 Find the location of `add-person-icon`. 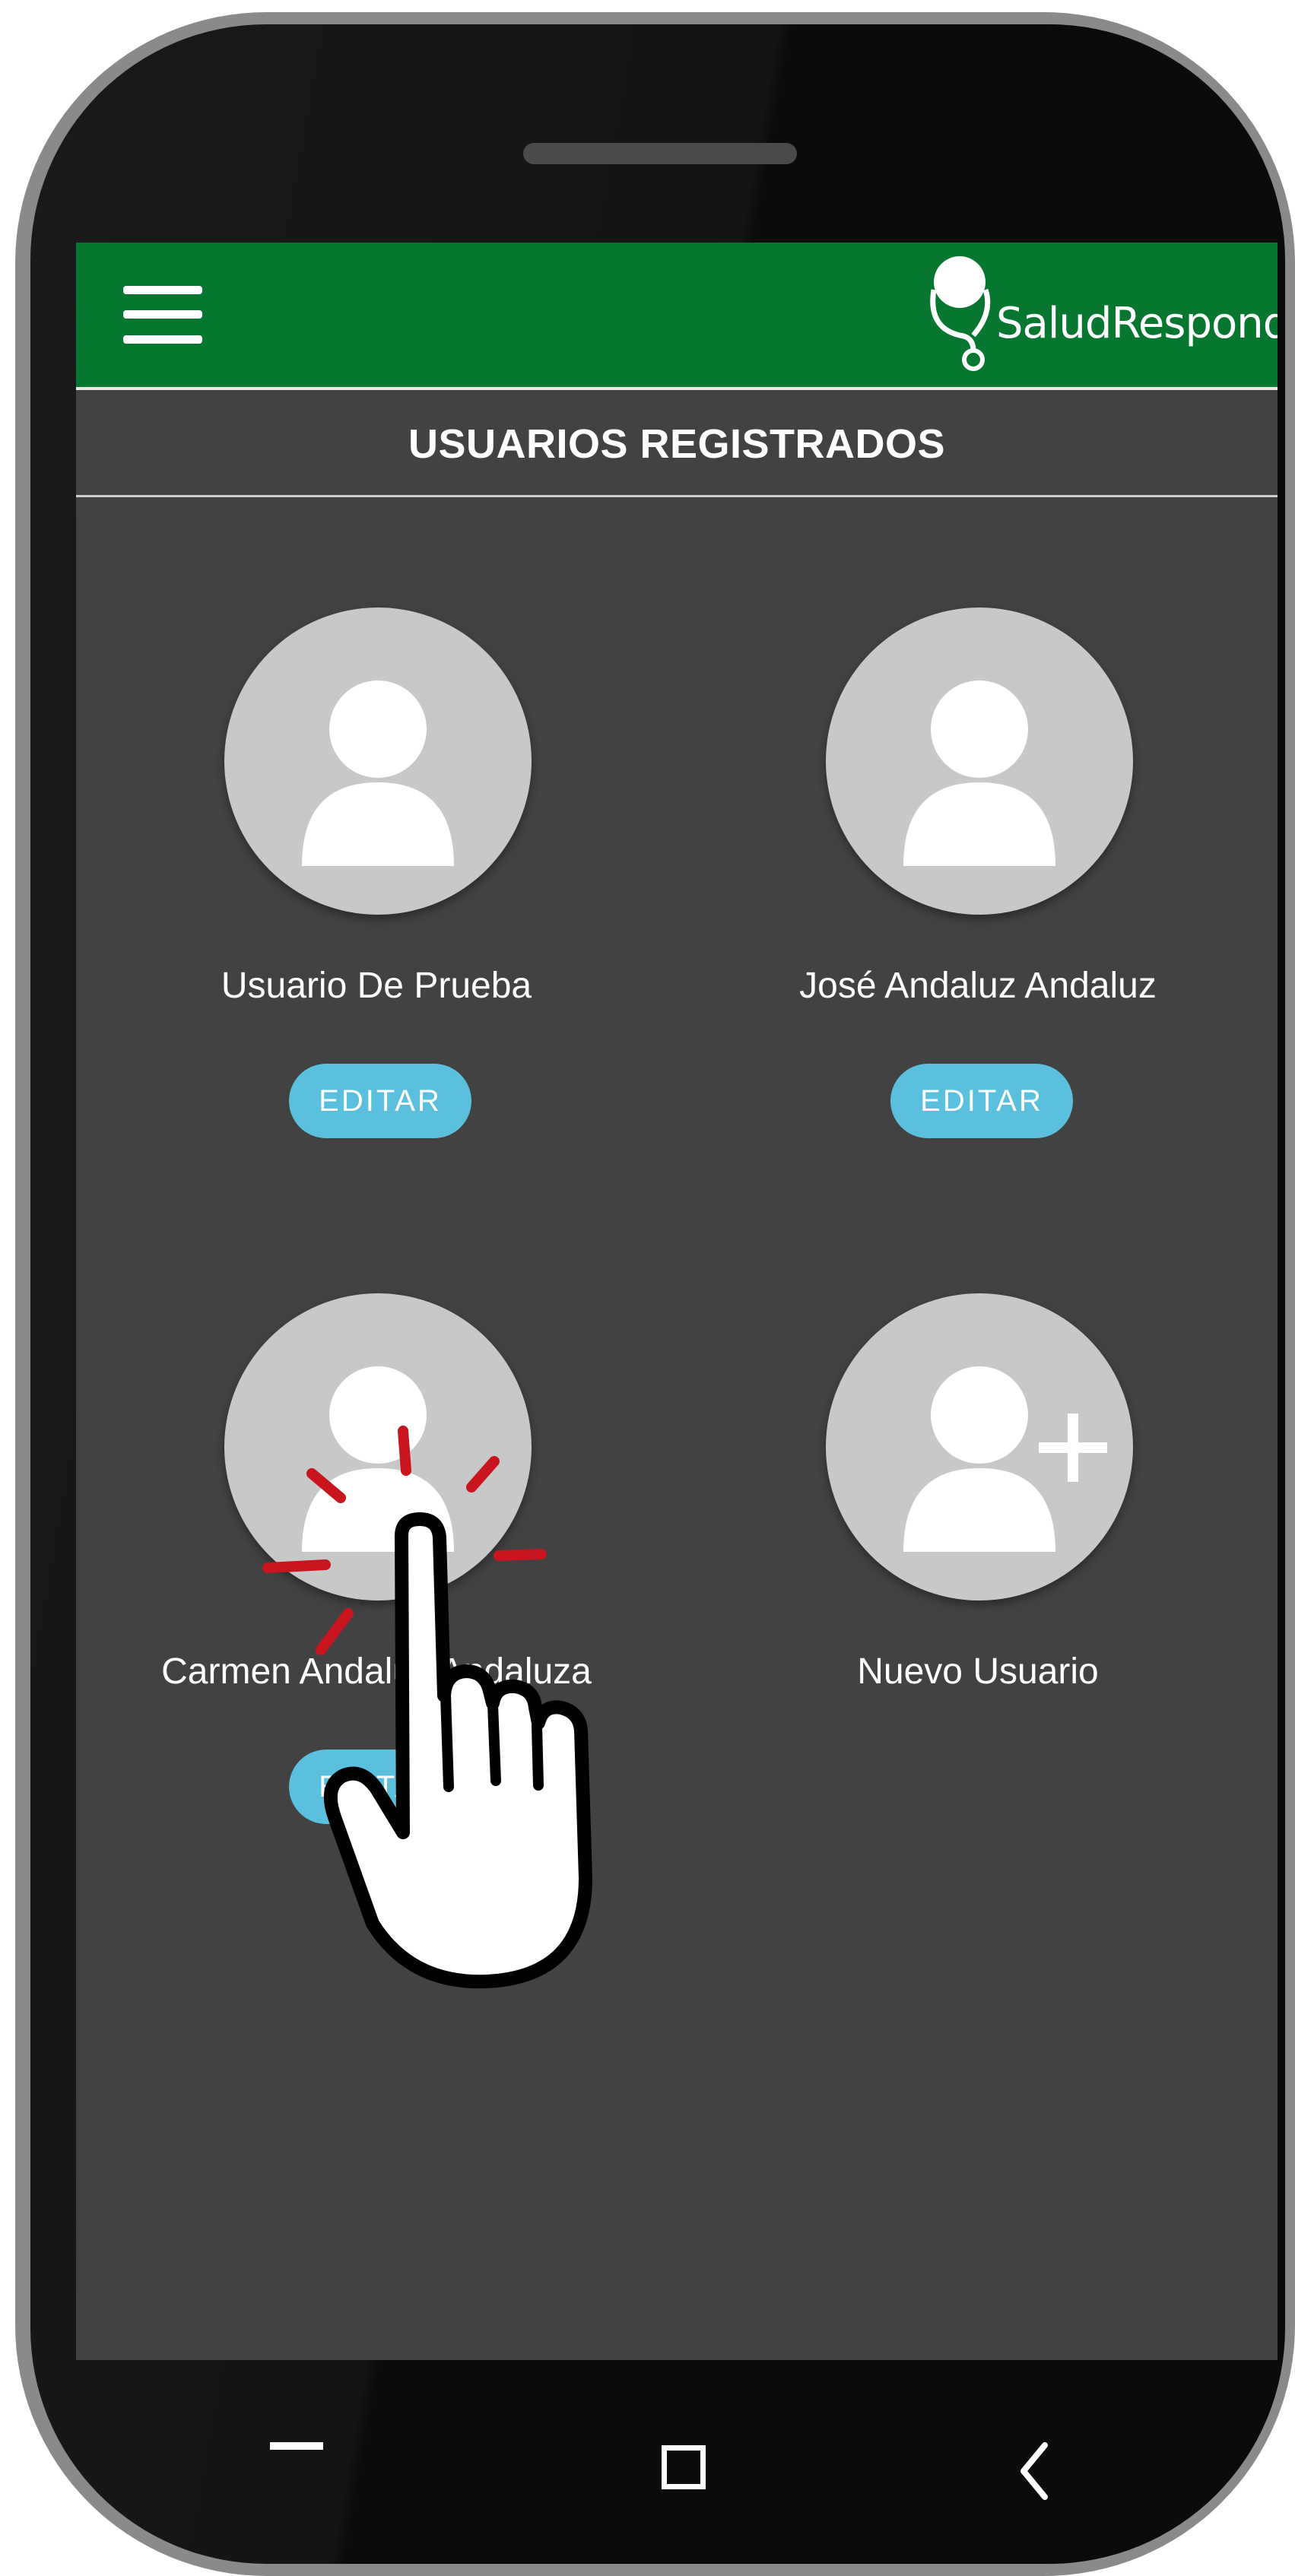

add-person-icon is located at coordinates (1005, 1459).